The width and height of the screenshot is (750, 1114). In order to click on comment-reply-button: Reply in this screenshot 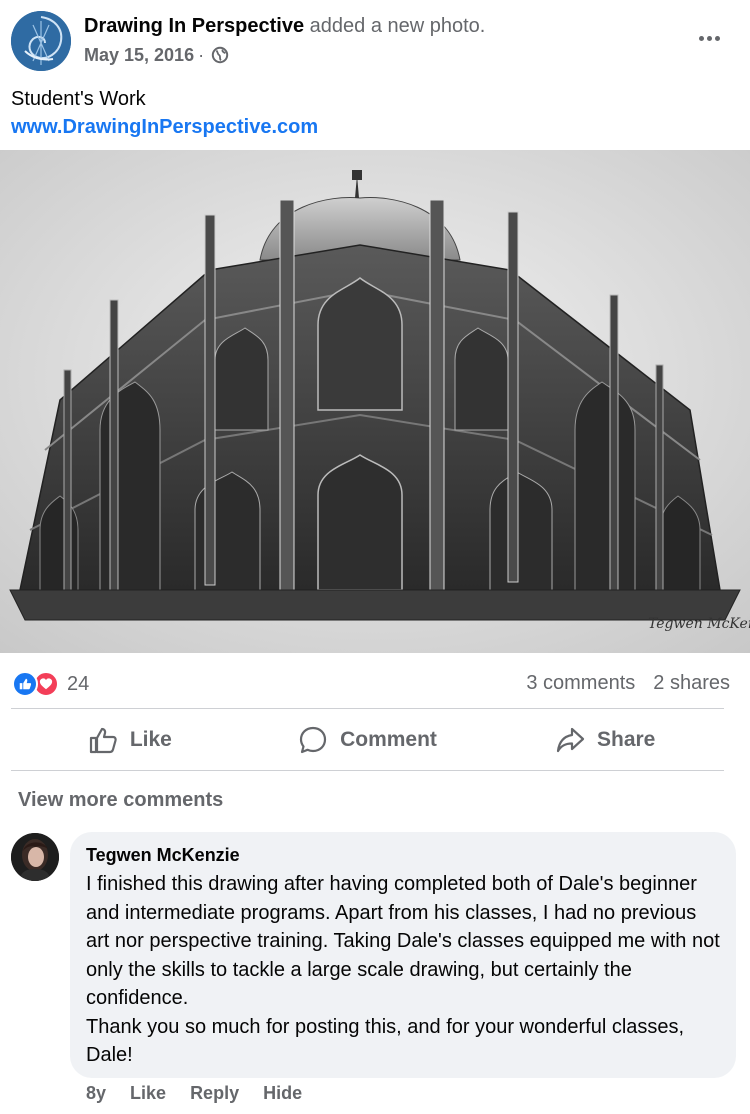, I will do `click(214, 1093)`.